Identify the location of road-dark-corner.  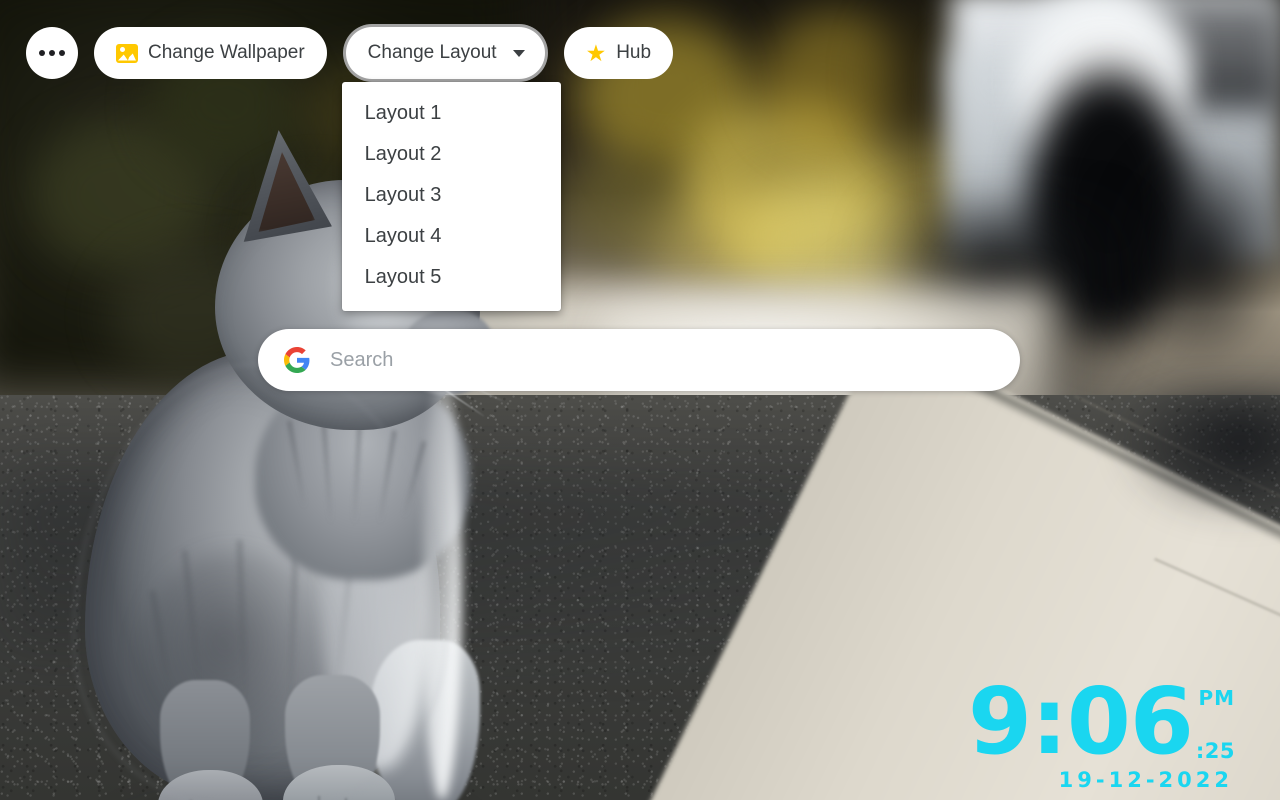
(1200, 455).